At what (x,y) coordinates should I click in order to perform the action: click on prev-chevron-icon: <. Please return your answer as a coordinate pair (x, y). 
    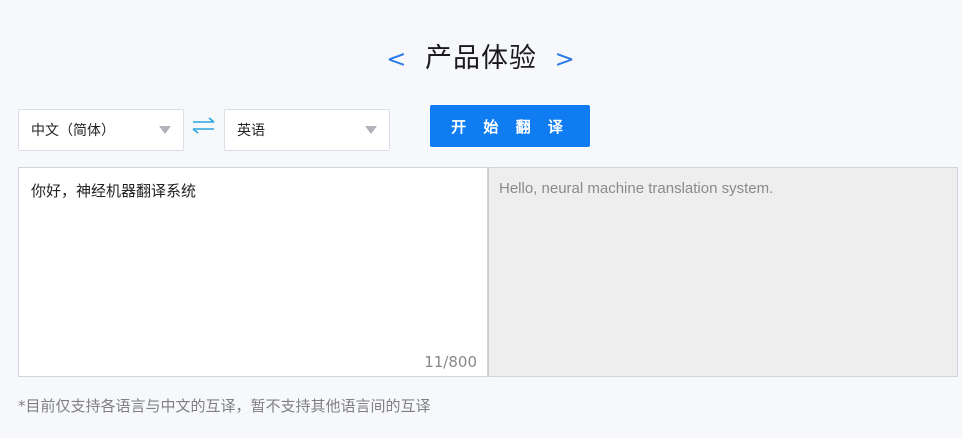
    Looking at the image, I should click on (396, 59).